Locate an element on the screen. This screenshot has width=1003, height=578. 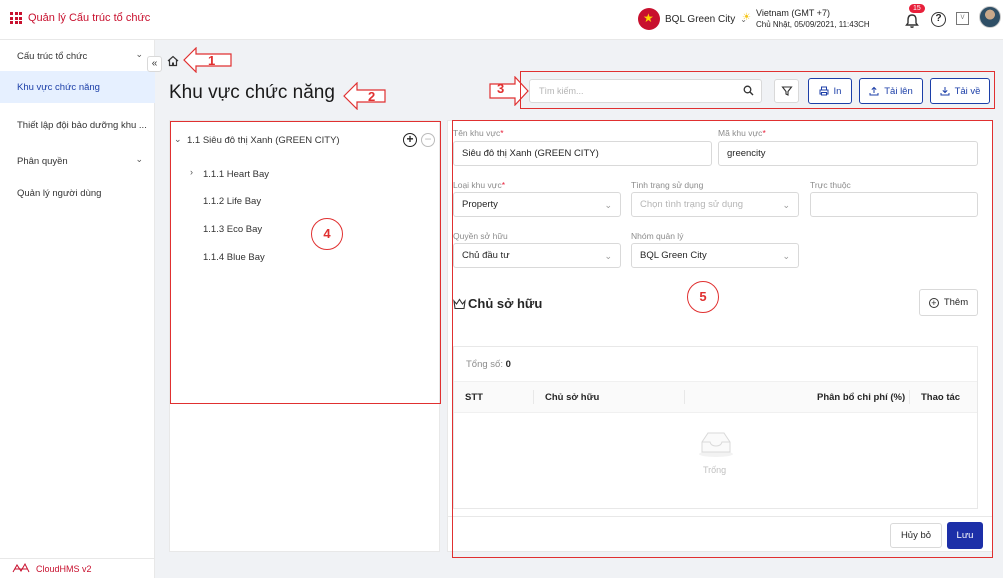
annotation-arrow-left-icon is located at coordinates (364, 96).